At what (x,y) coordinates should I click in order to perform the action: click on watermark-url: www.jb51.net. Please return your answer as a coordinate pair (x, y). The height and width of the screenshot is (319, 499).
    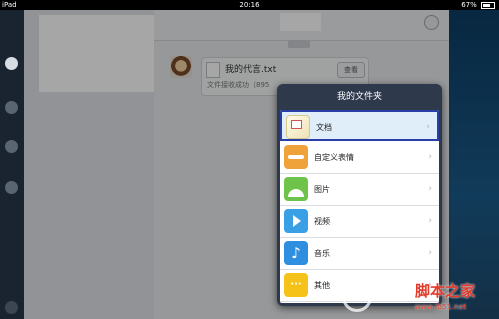
    Looking at the image, I should click on (441, 307).